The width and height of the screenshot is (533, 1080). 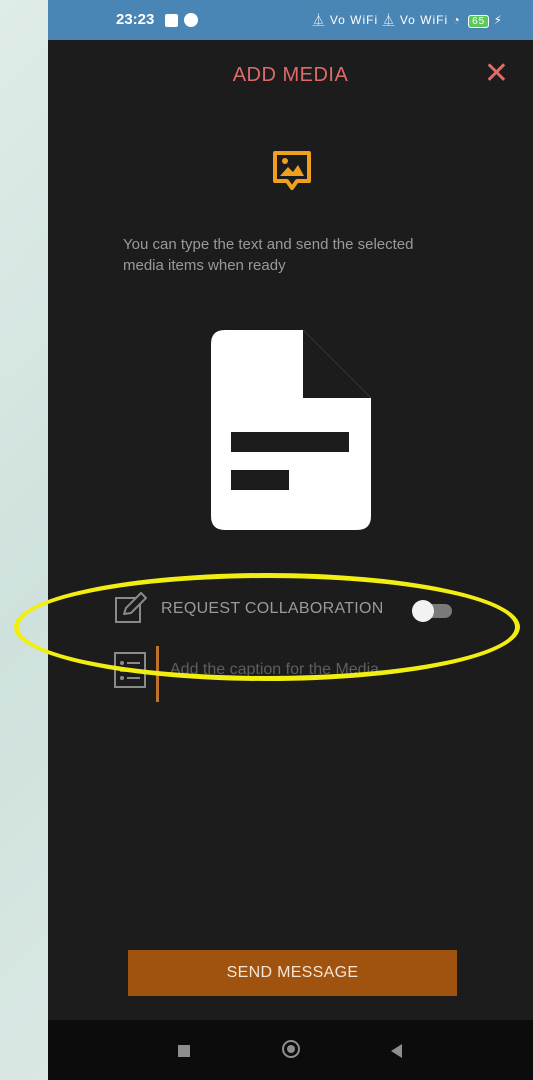 I want to click on battery-icon: 65, so click(x=479, y=21).